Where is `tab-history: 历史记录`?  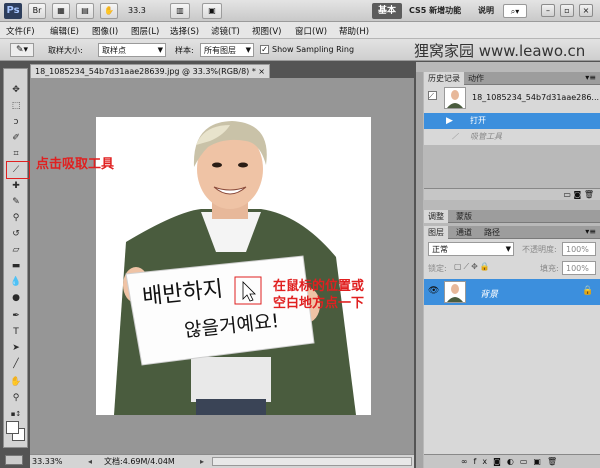 tab-history: 历史记录 is located at coordinates (444, 78).